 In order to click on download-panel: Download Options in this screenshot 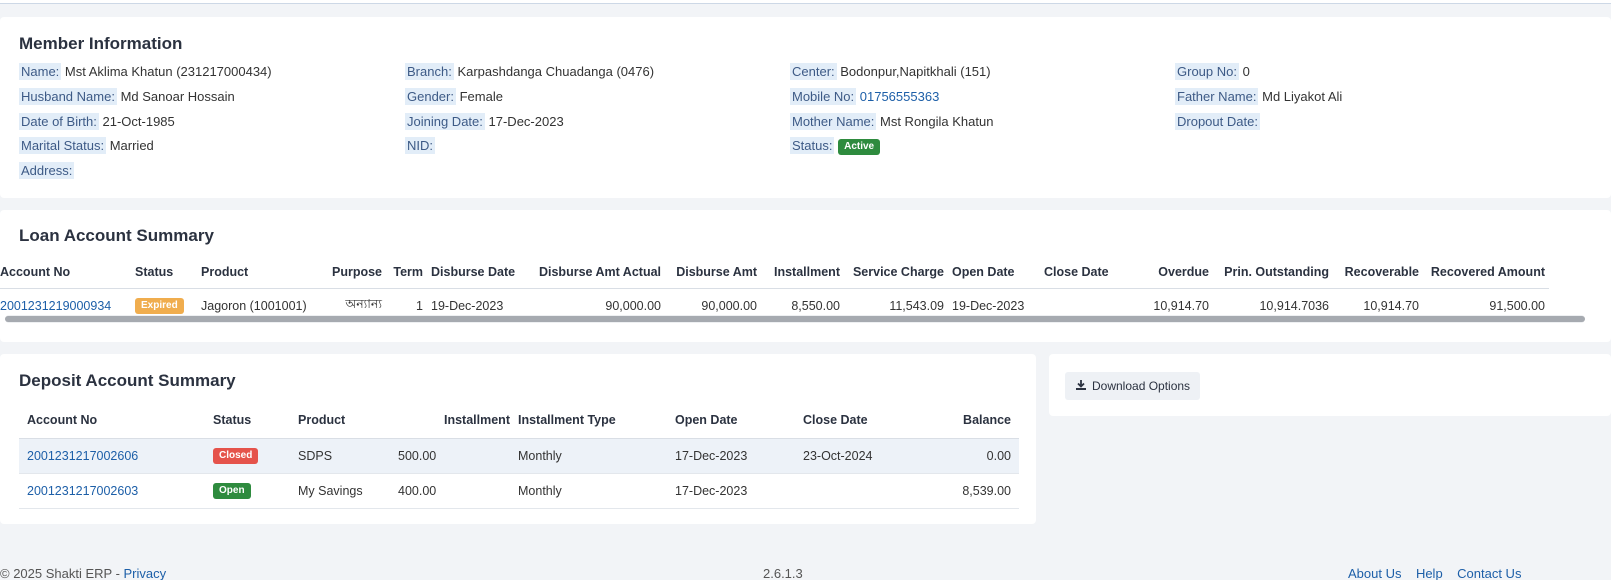, I will do `click(1330, 385)`.